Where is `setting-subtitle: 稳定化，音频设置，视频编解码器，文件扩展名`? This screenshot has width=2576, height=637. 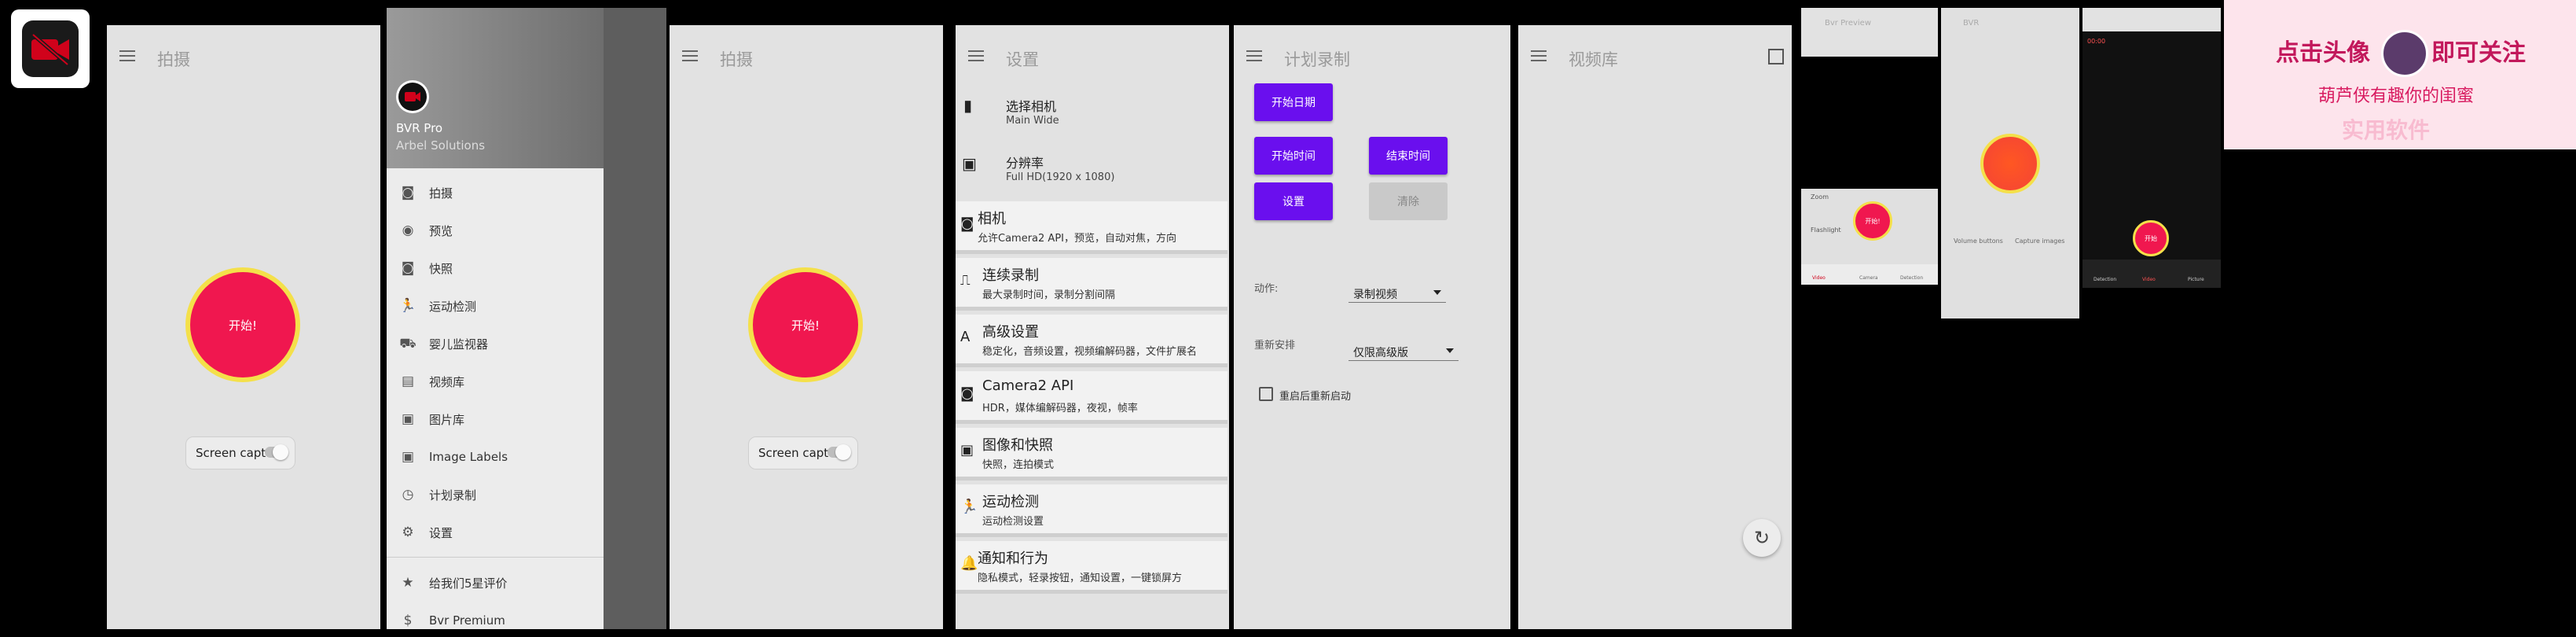
setting-subtitle: 稳定化，音频设置，视频编解码器，文件扩展名 is located at coordinates (1090, 352).